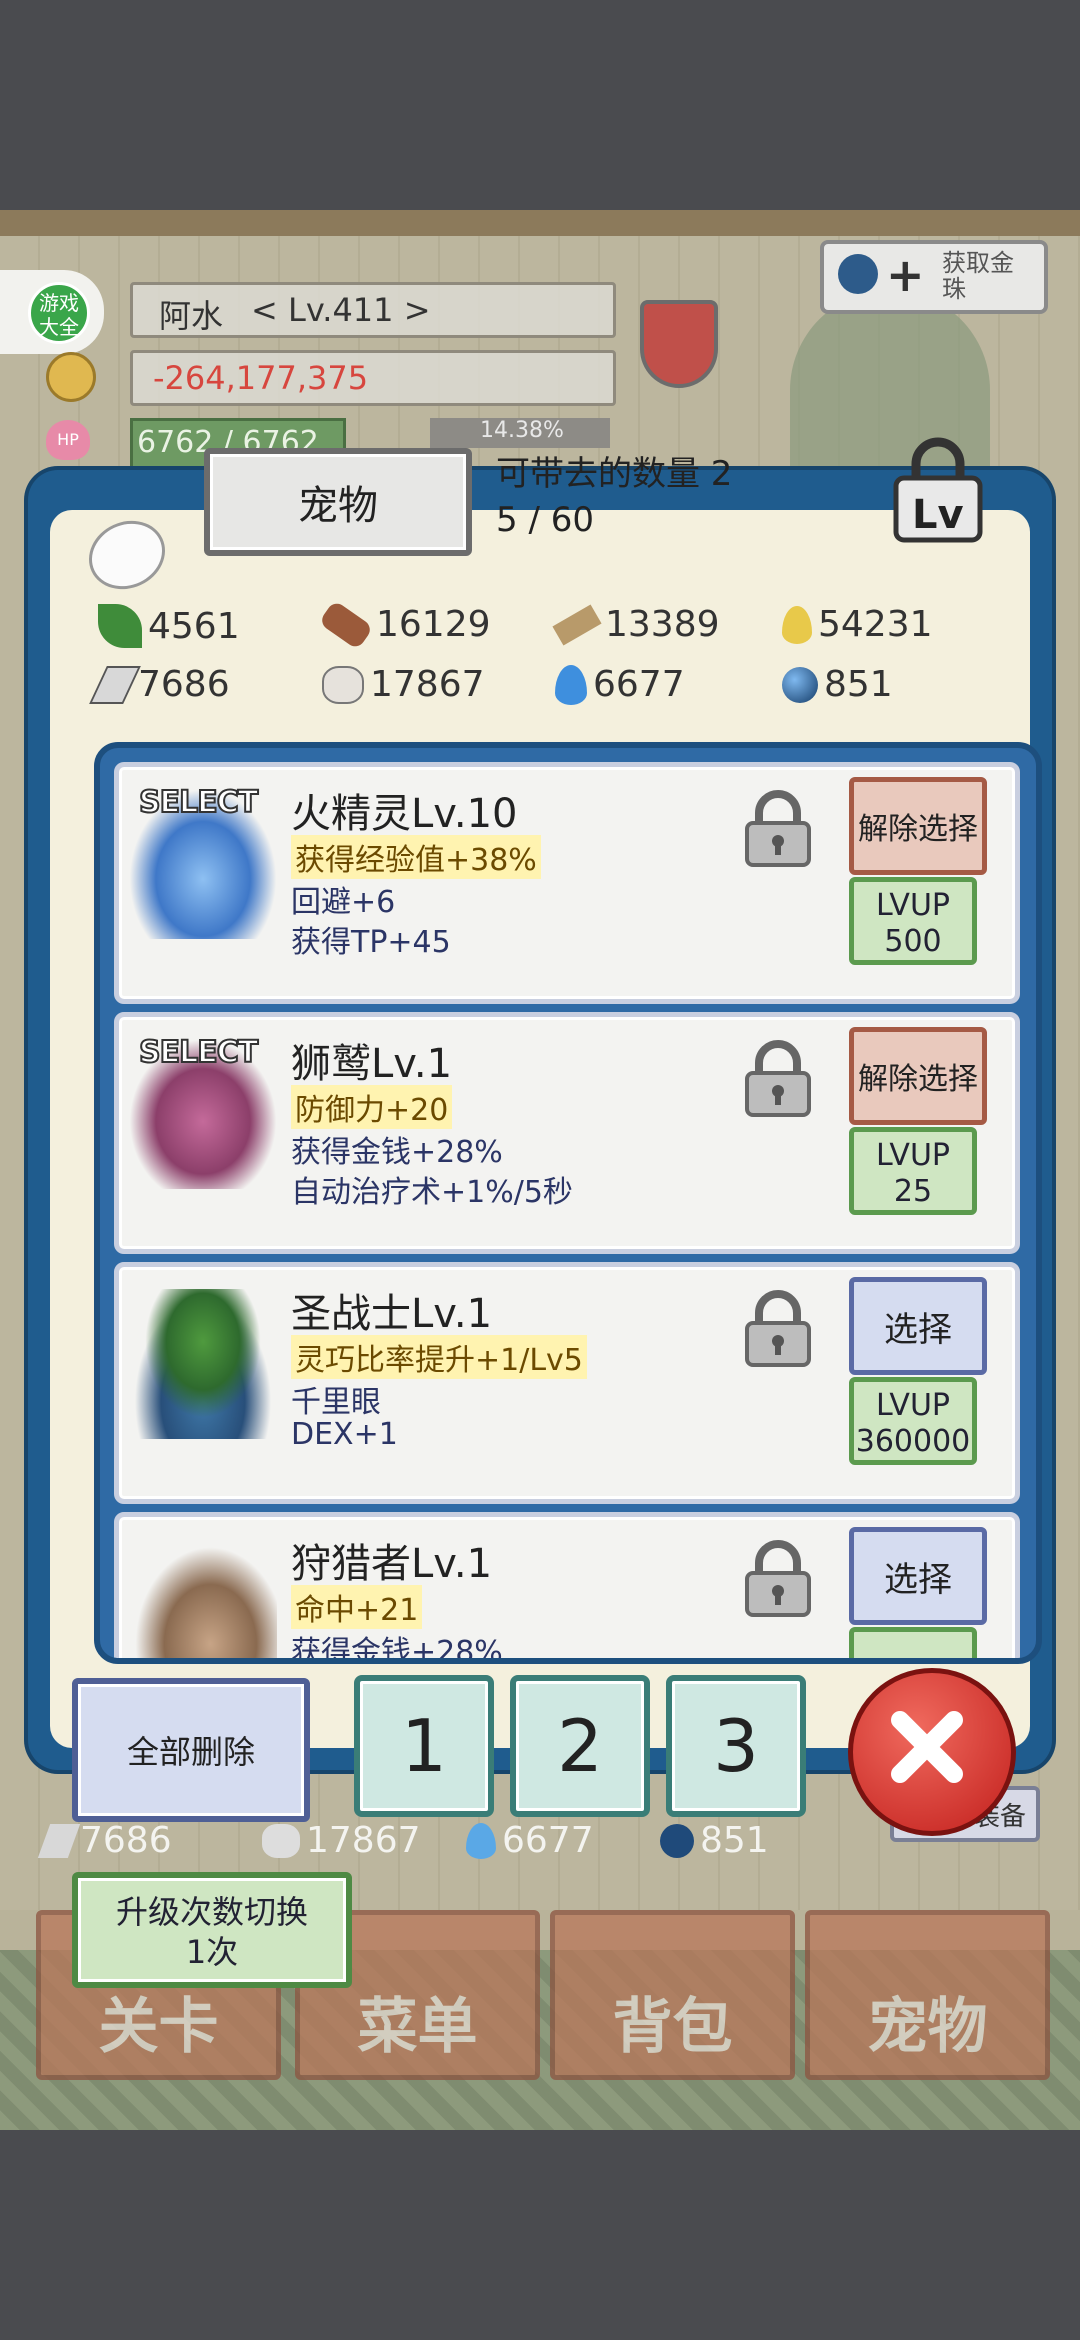  I want to click on drop-icon, so click(797, 624).